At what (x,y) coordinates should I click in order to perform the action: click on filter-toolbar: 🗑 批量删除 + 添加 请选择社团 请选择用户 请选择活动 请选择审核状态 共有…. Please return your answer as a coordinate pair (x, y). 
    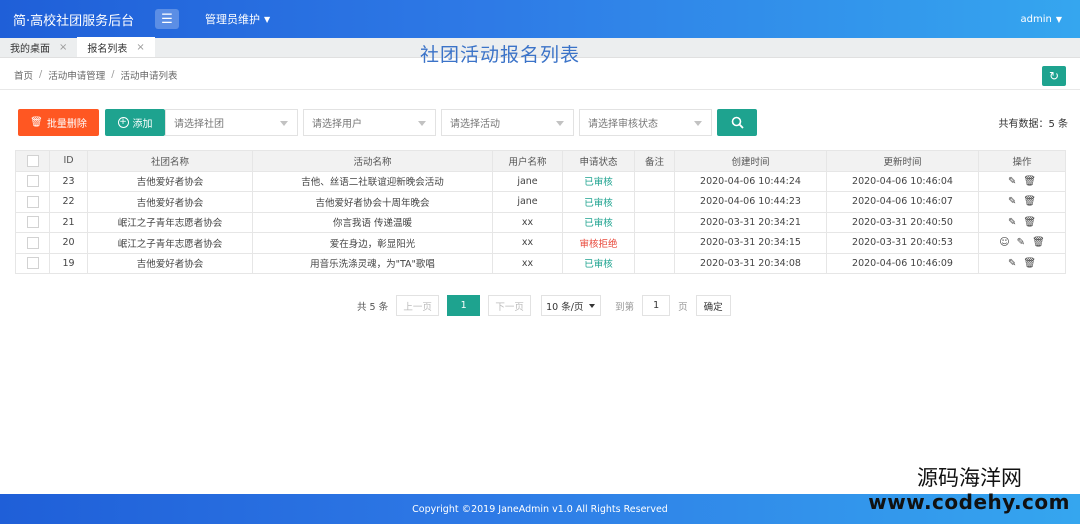
    Looking at the image, I should click on (543, 122).